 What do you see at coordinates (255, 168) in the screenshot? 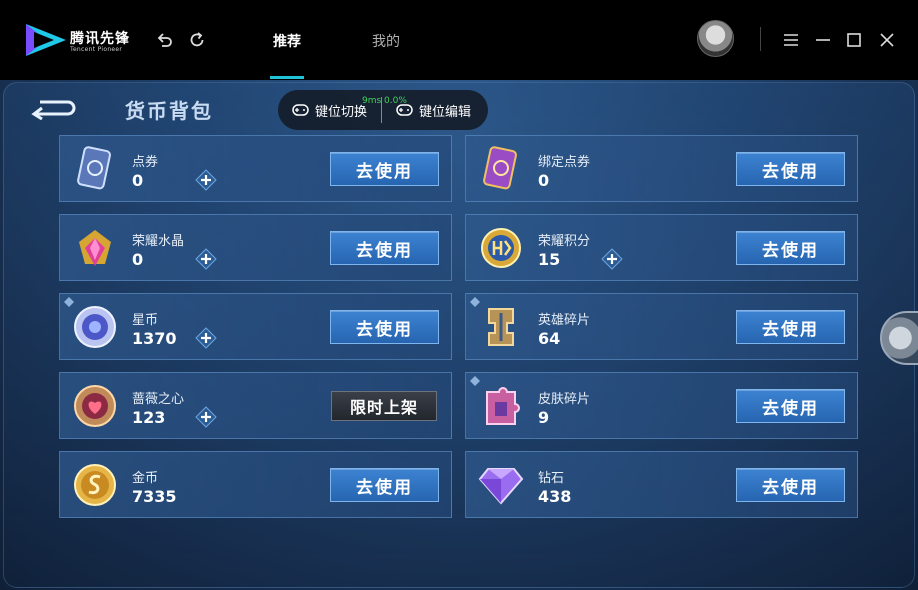
I see `currency-card-coupon: 点券 0 去使用` at bounding box center [255, 168].